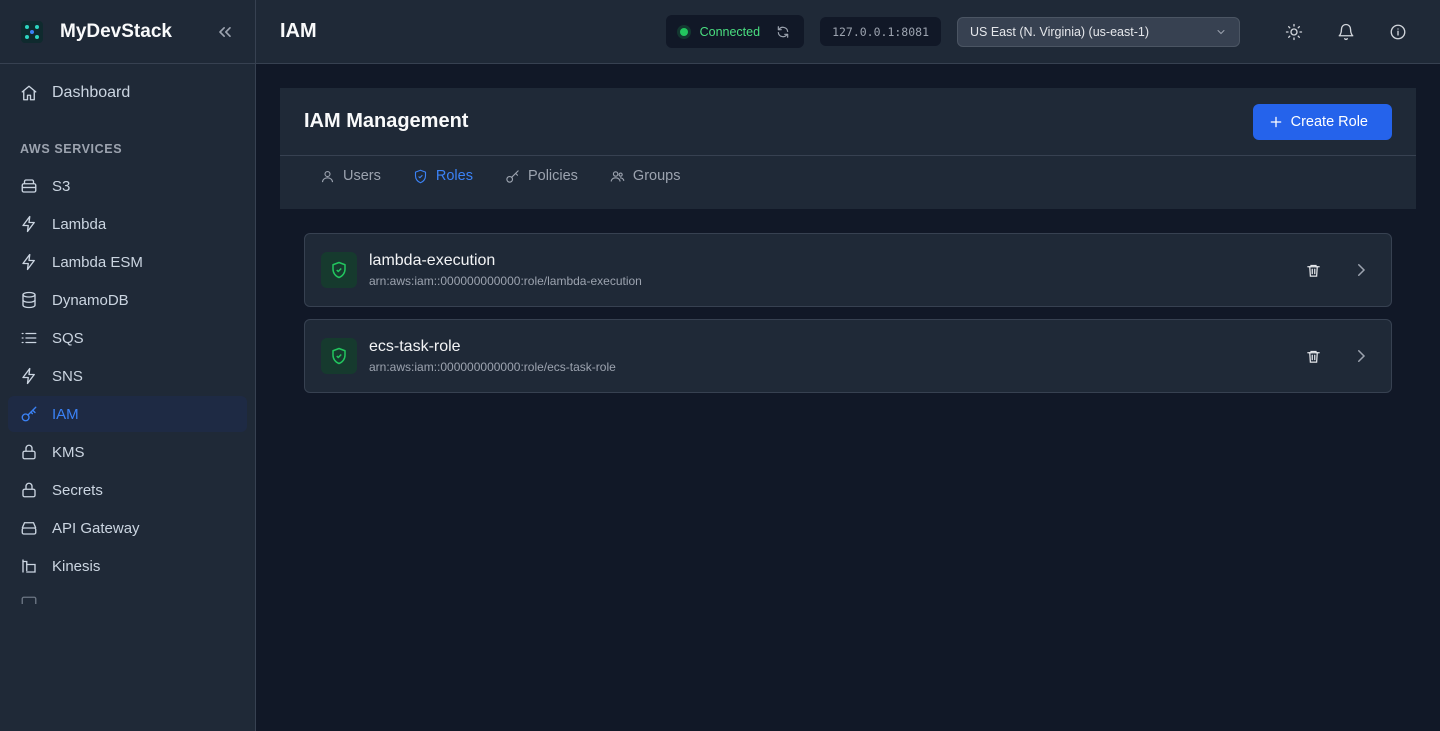 The width and height of the screenshot is (1440, 731). I want to click on grid-icon, so click(29, 600).